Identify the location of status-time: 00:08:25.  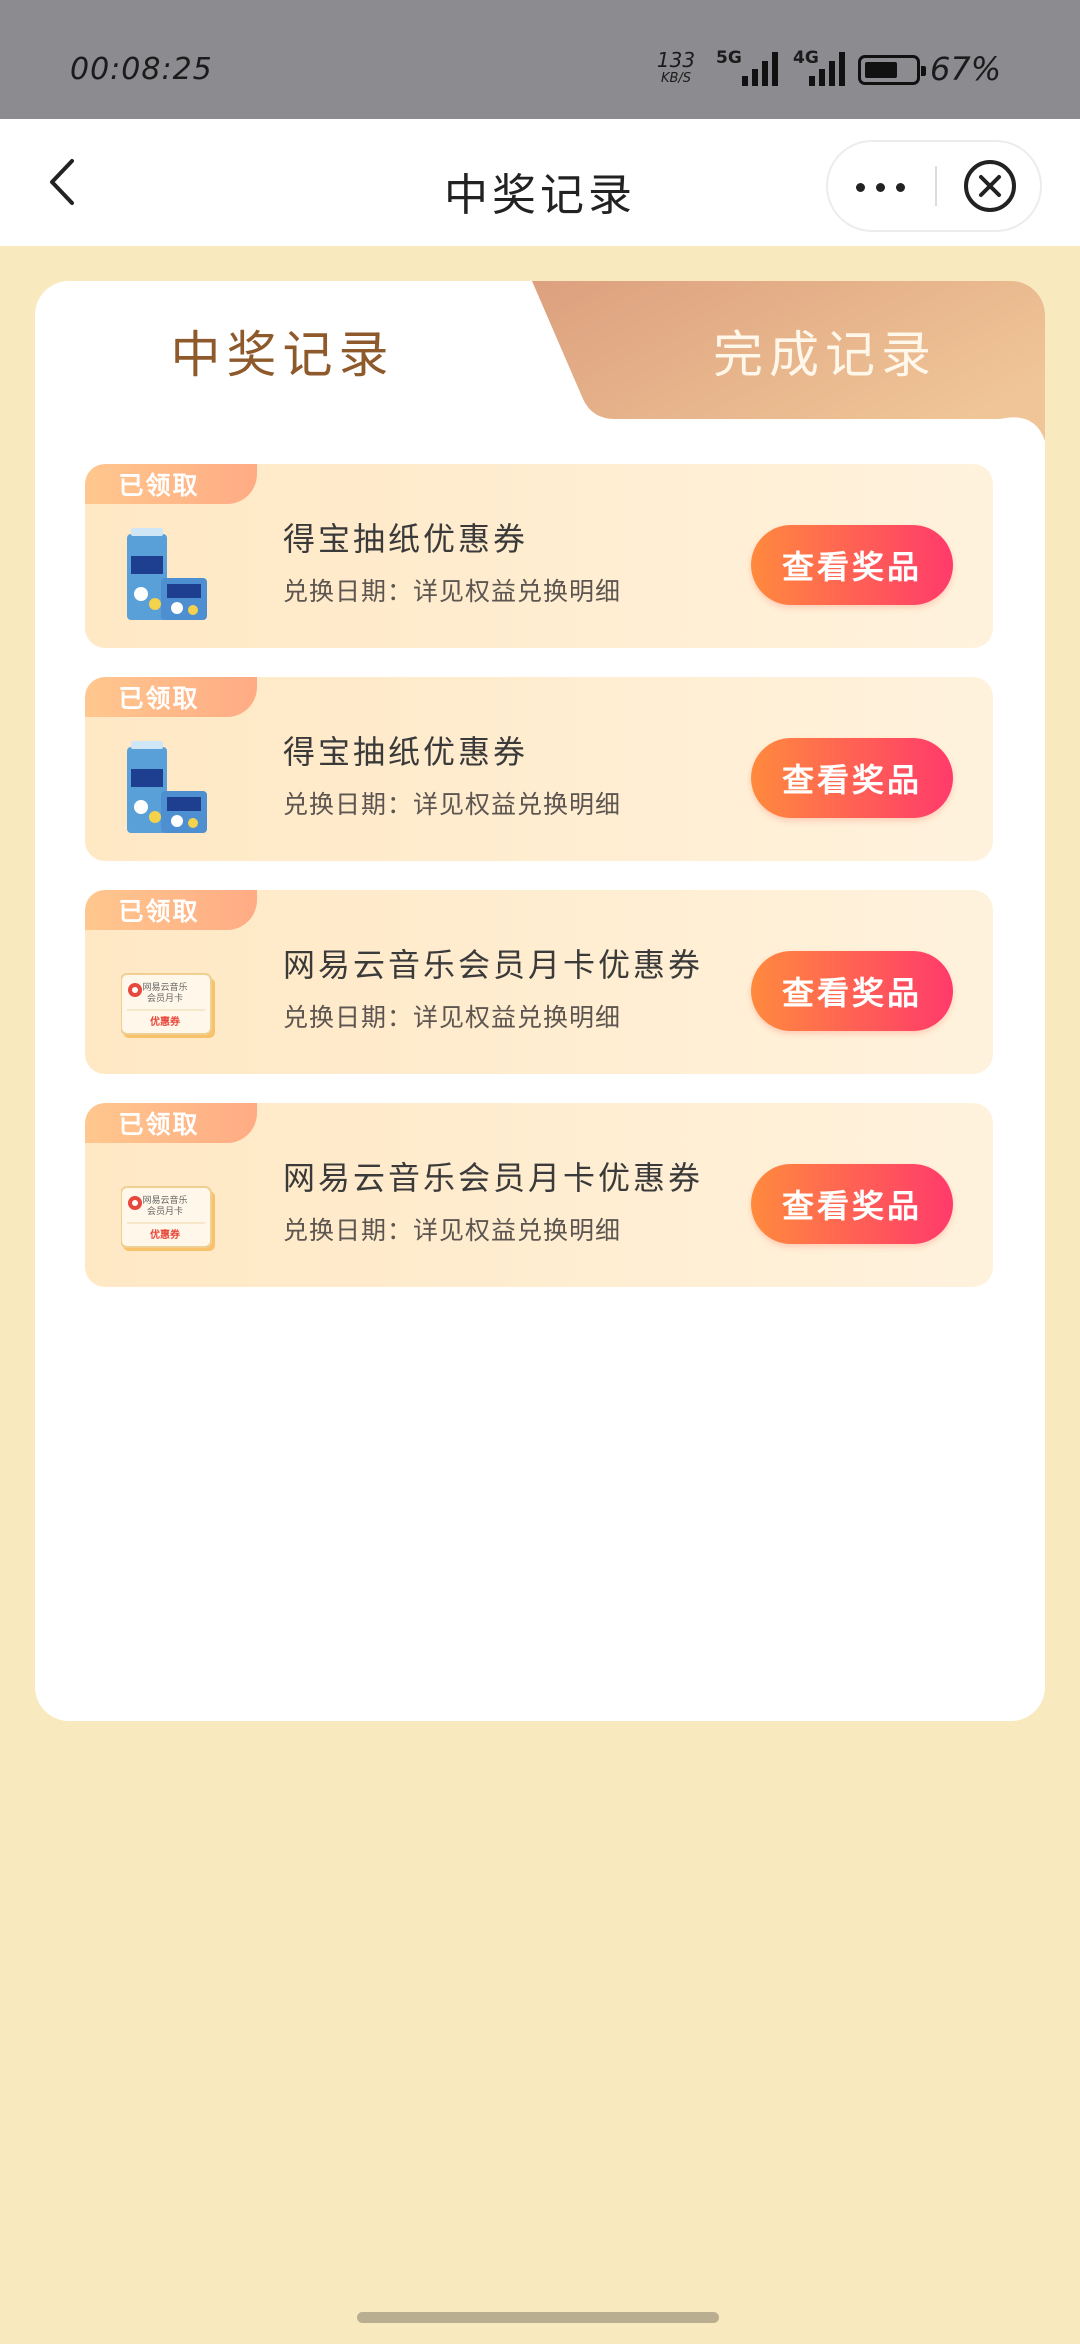
(141, 69).